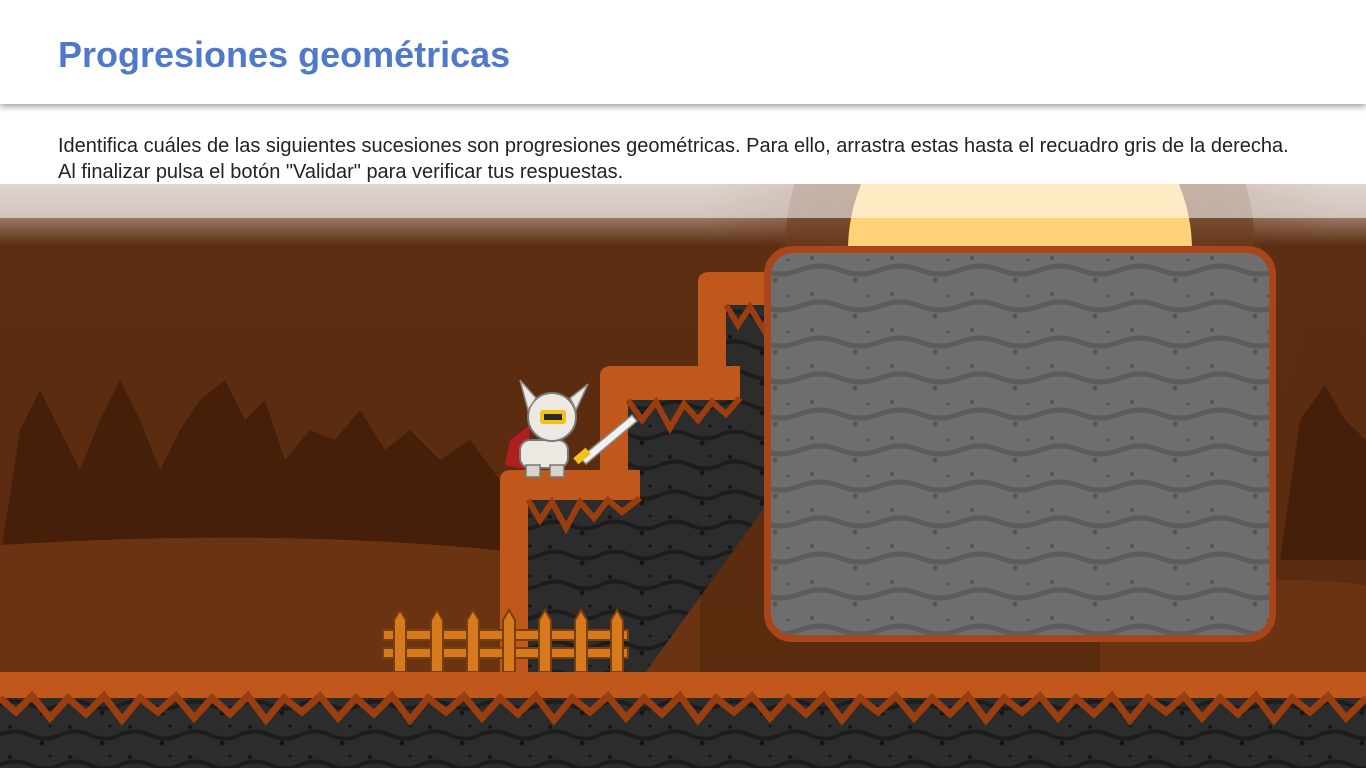 The width and height of the screenshot is (1366, 768). I want to click on header-bar: Progresiones geométricas, so click(683, 52).